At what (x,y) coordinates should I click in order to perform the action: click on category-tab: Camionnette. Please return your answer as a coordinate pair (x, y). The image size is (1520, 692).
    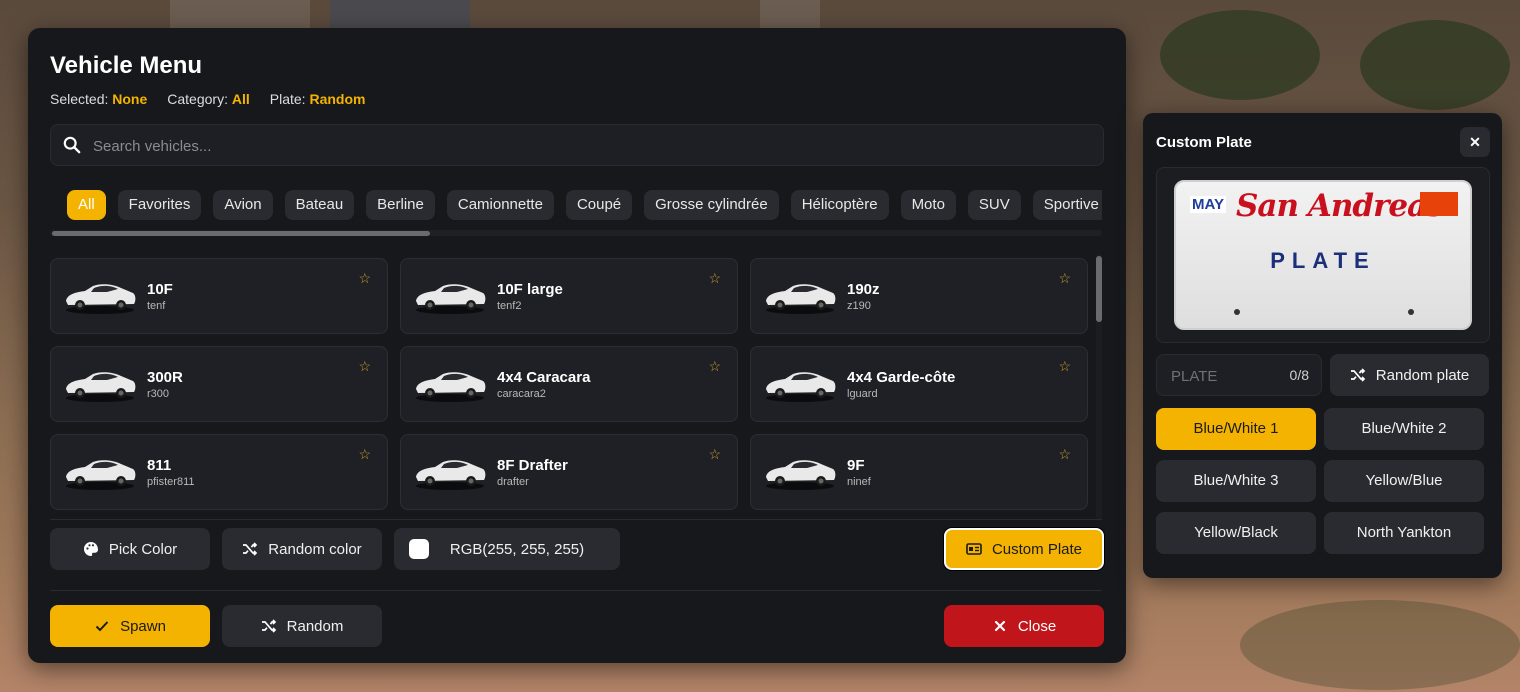
    Looking at the image, I should click on (500, 205).